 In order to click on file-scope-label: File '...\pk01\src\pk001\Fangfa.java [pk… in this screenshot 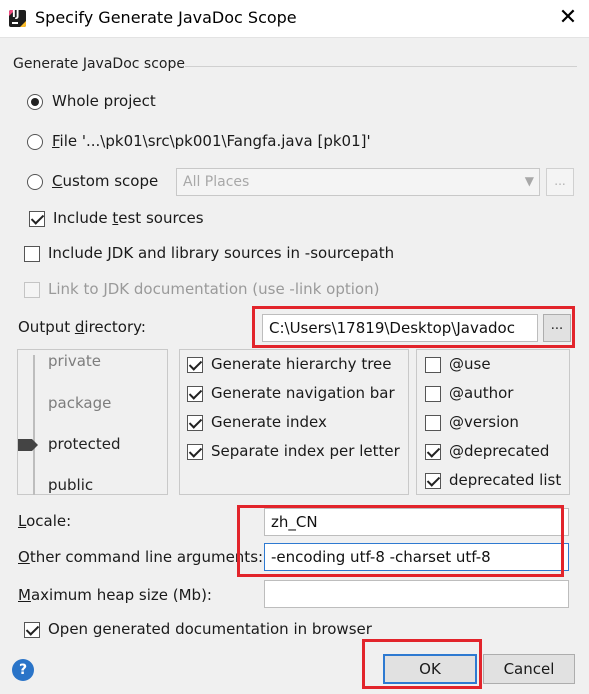, I will do `click(211, 141)`.